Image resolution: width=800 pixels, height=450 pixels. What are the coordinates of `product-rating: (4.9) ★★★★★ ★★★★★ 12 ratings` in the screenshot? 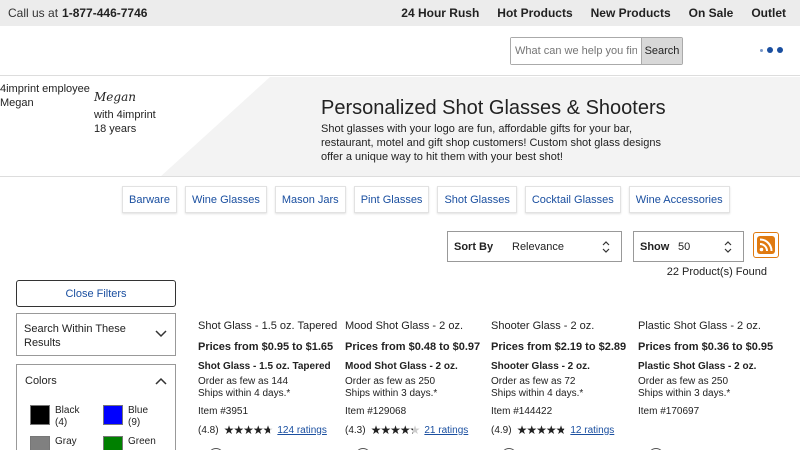 It's located at (552, 430).